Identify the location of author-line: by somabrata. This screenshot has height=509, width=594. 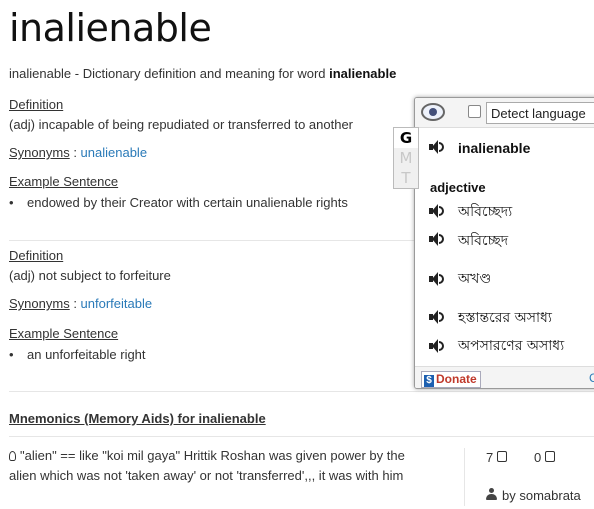
(541, 495).